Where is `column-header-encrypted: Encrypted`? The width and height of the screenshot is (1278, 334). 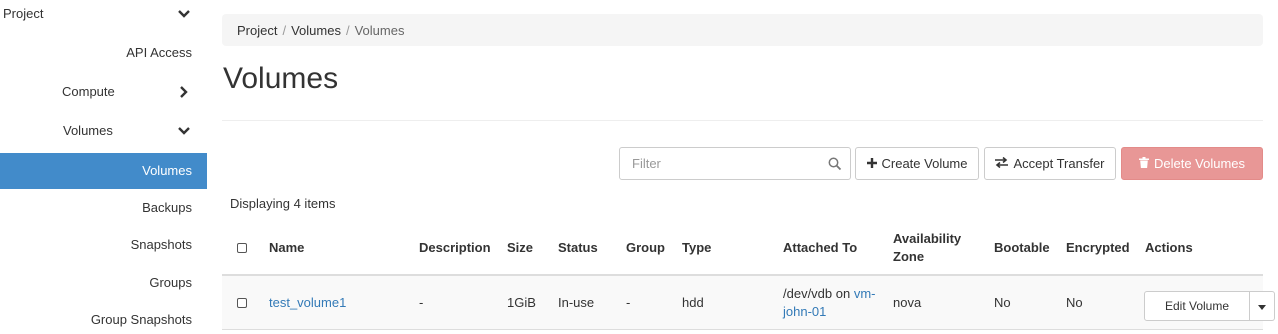 column-header-encrypted: Encrypted is located at coordinates (1098, 248).